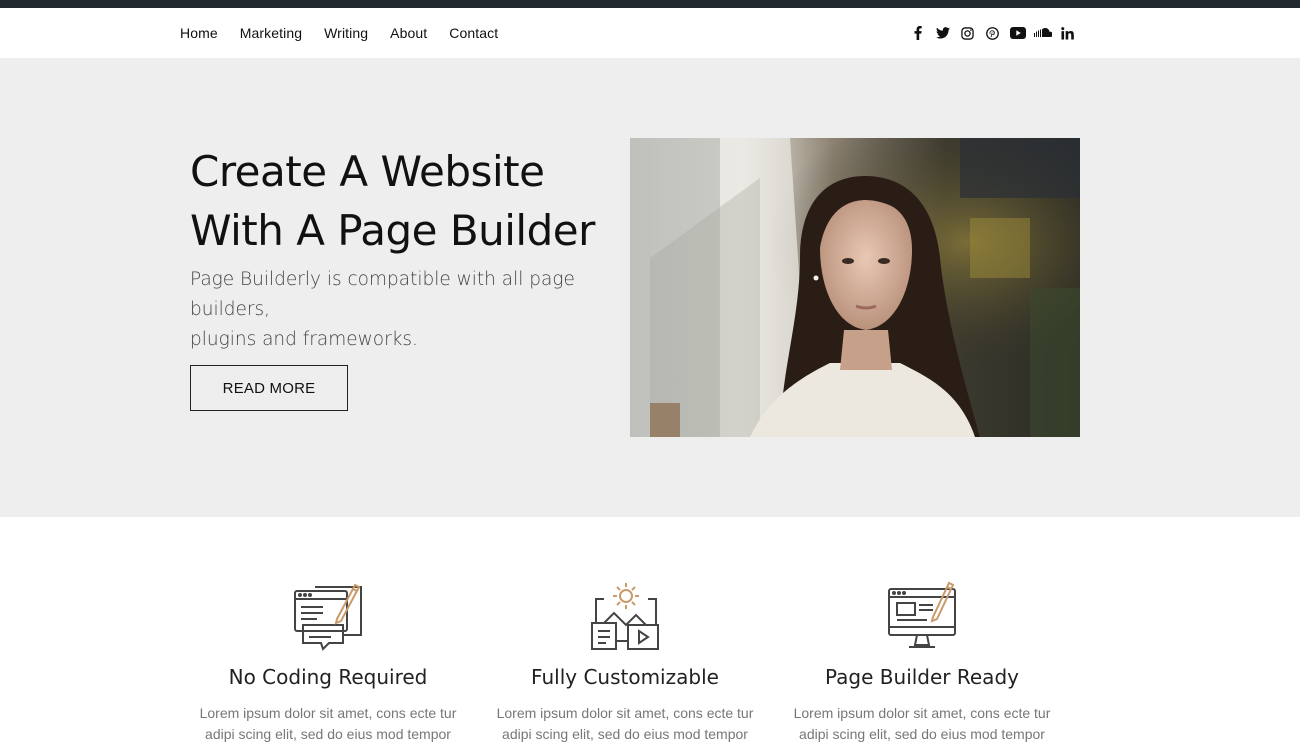 The height and width of the screenshot is (750, 1300). I want to click on nav-item-contact: Contact, so click(473, 33).